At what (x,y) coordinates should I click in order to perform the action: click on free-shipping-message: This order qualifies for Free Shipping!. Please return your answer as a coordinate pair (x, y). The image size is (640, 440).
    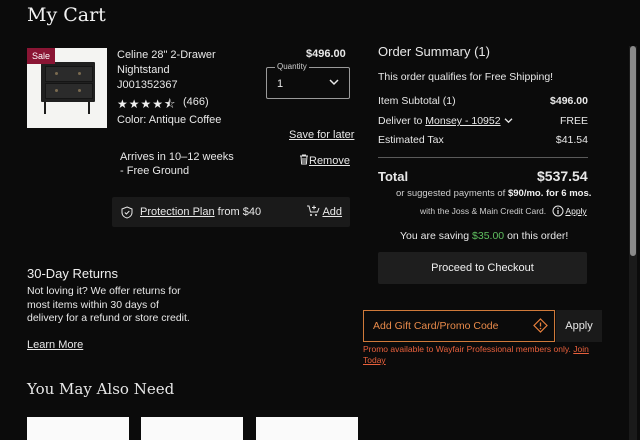
    Looking at the image, I should click on (466, 77).